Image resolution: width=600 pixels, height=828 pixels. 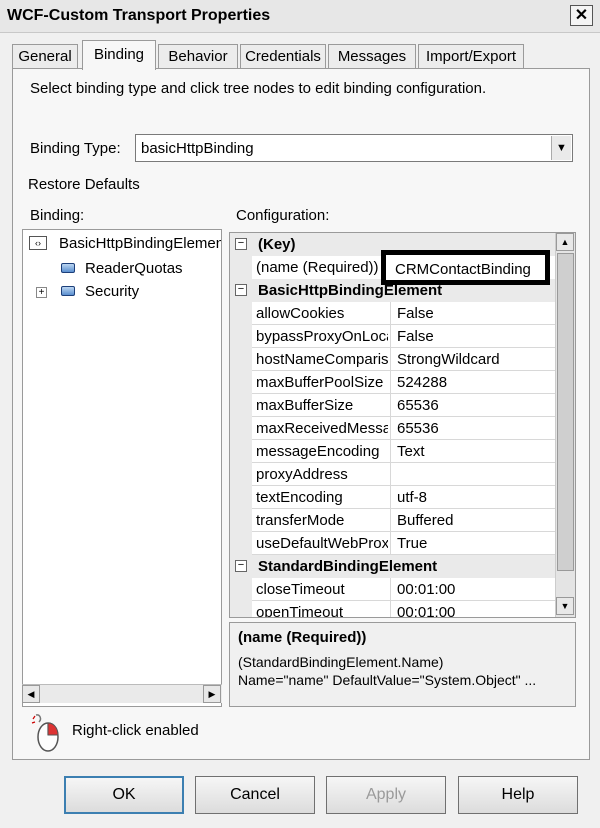 What do you see at coordinates (283, 215) in the screenshot?
I see `configuration-label: Configuration:` at bounding box center [283, 215].